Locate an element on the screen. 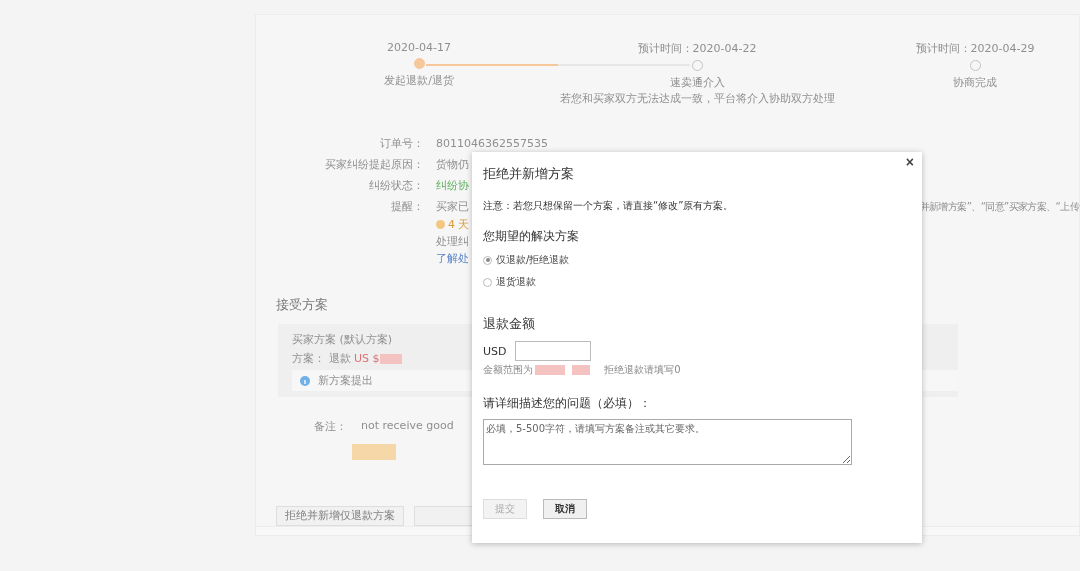 The height and width of the screenshot is (571, 1080). plan-amount: US $ is located at coordinates (367, 358).